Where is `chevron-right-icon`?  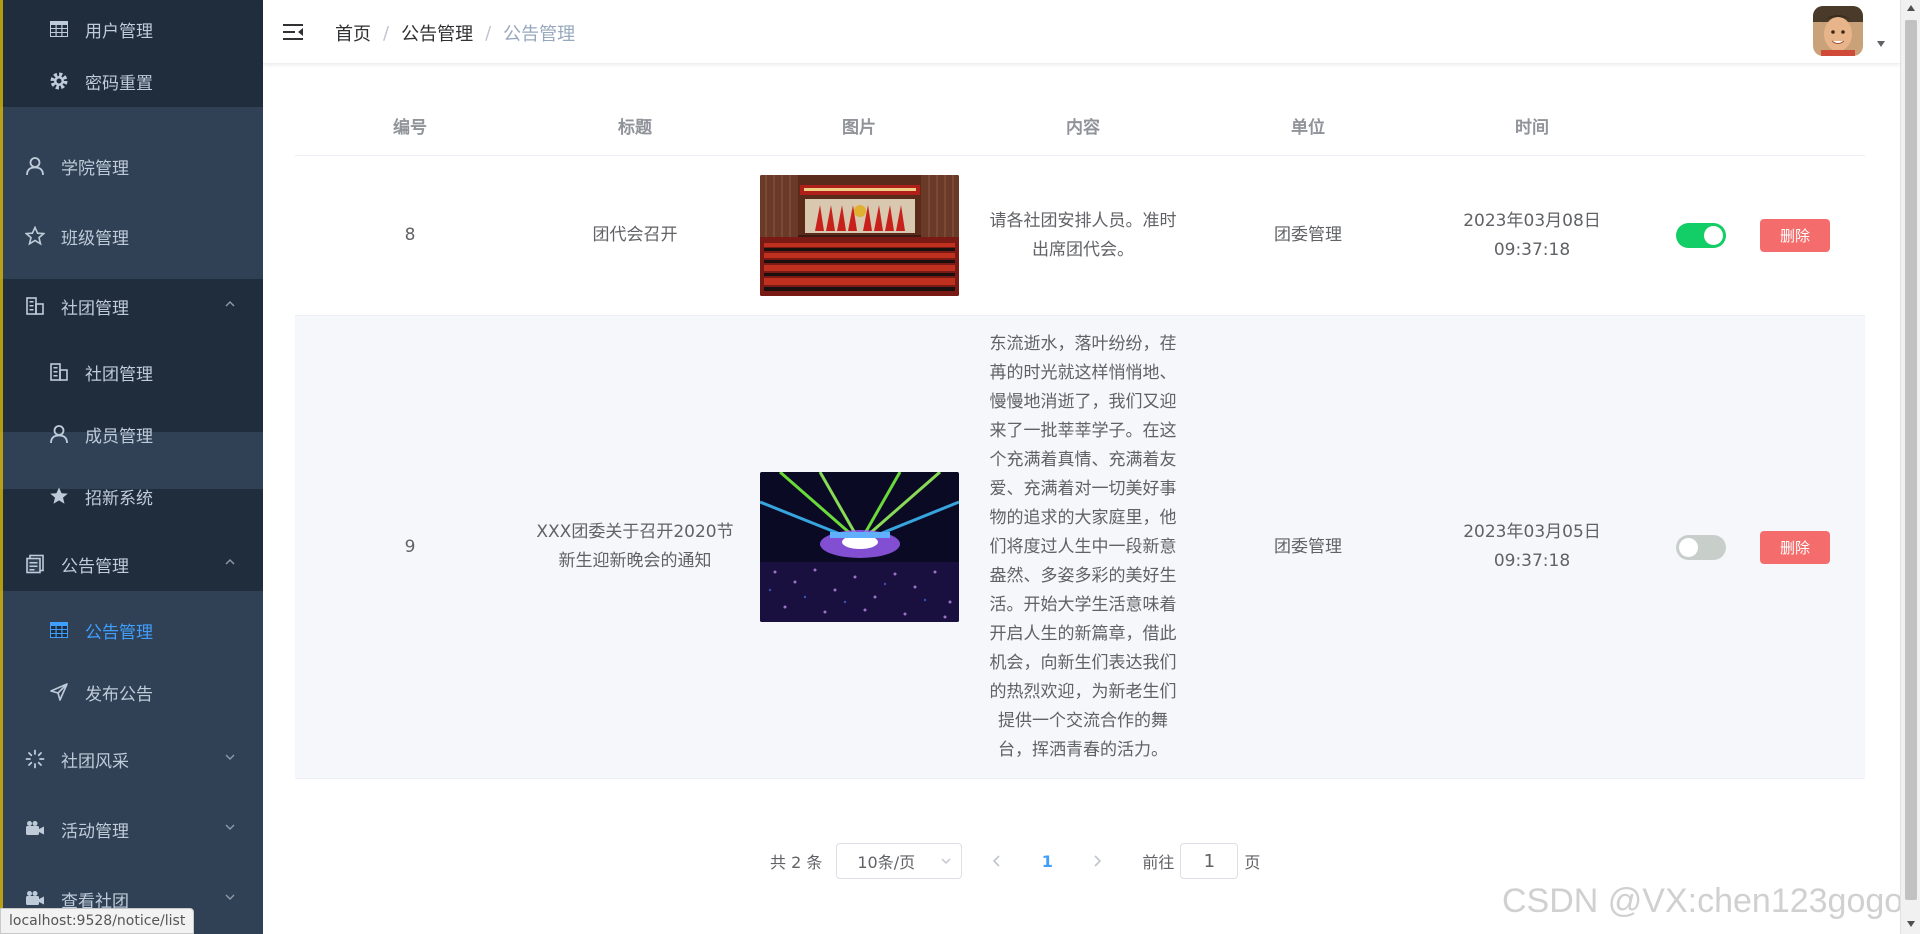
chevron-right-icon is located at coordinates (1098, 861).